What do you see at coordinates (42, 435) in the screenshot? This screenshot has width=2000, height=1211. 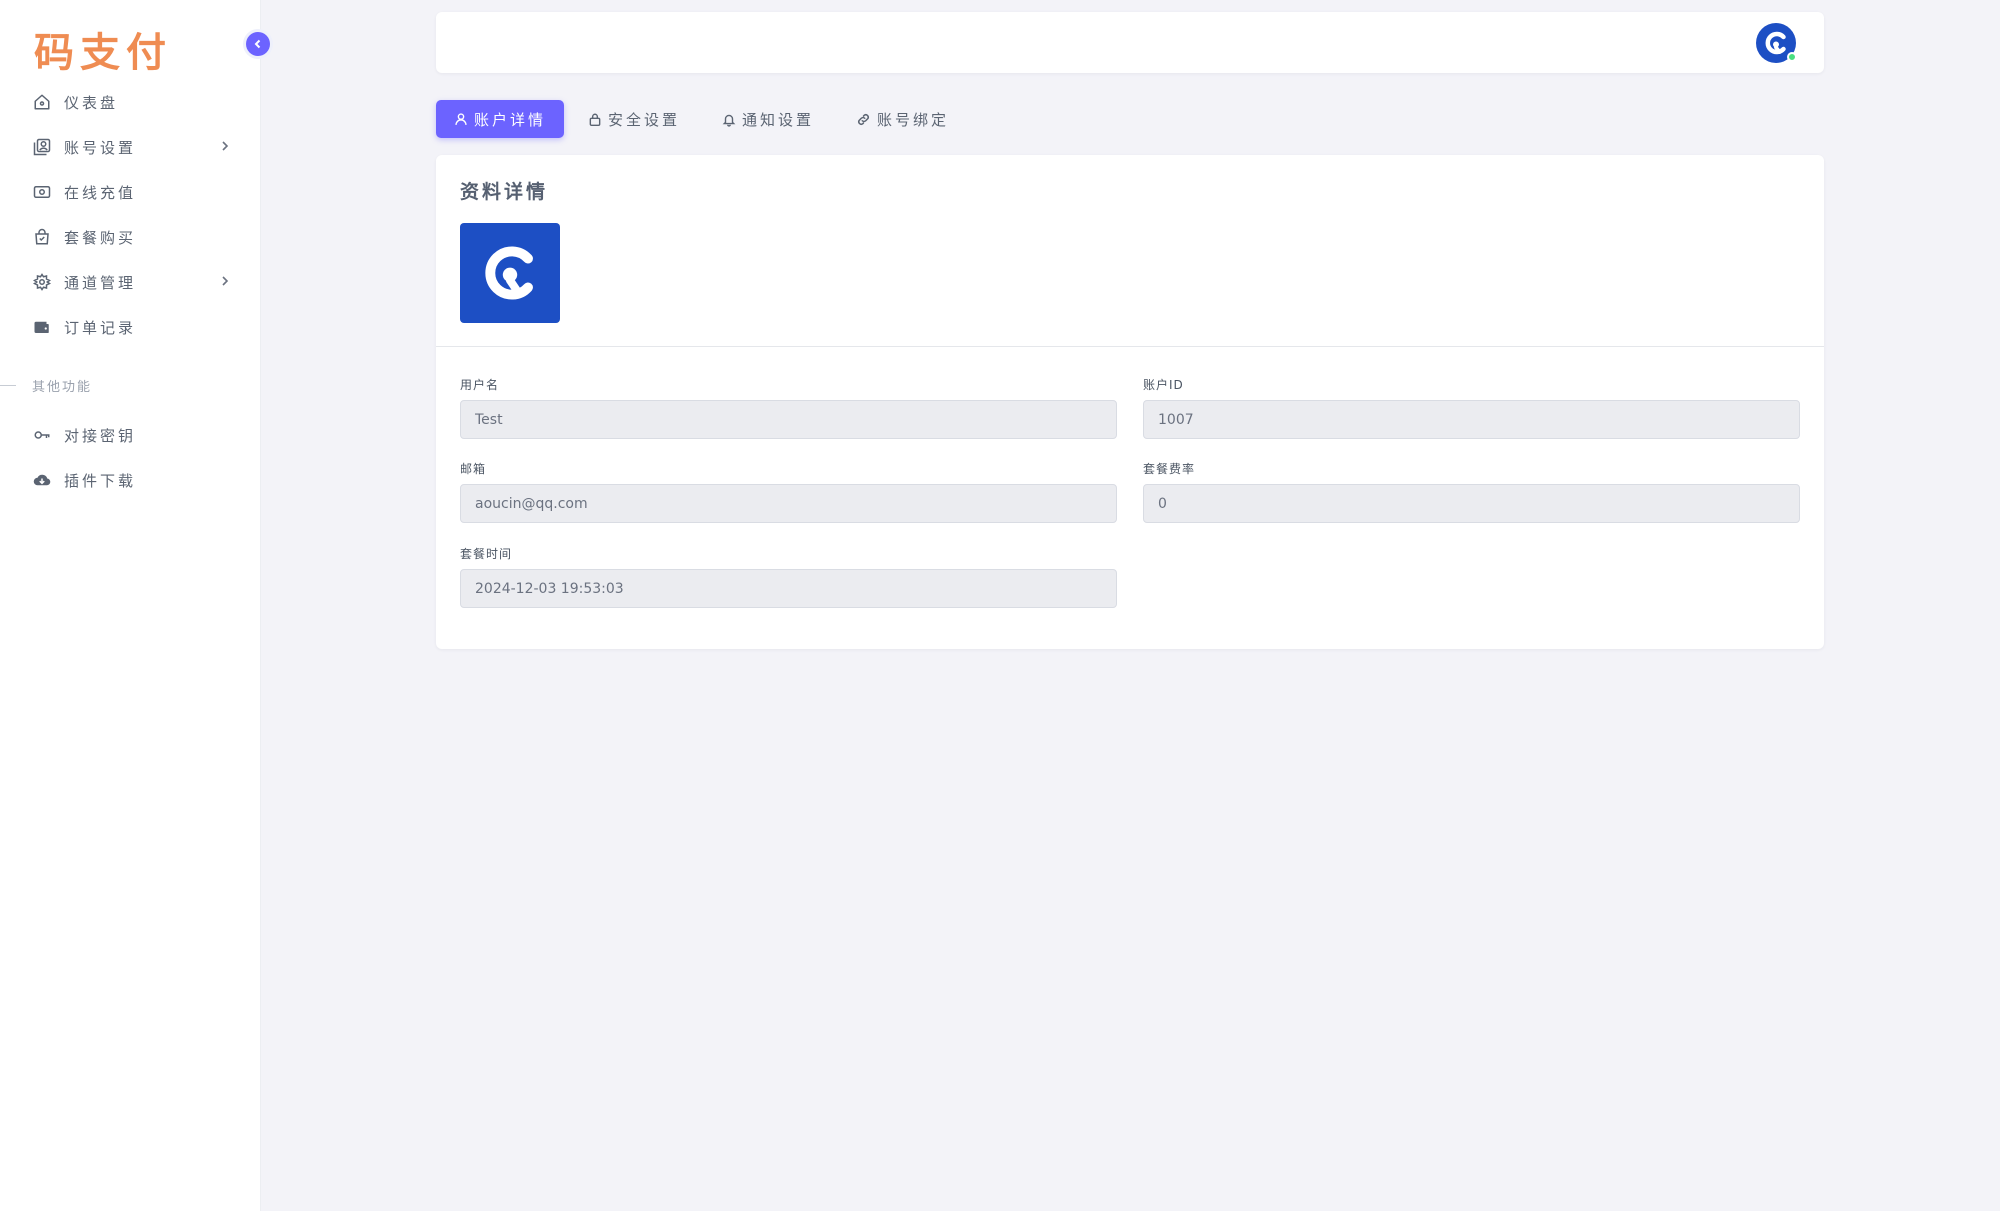 I see `key-icon` at bounding box center [42, 435].